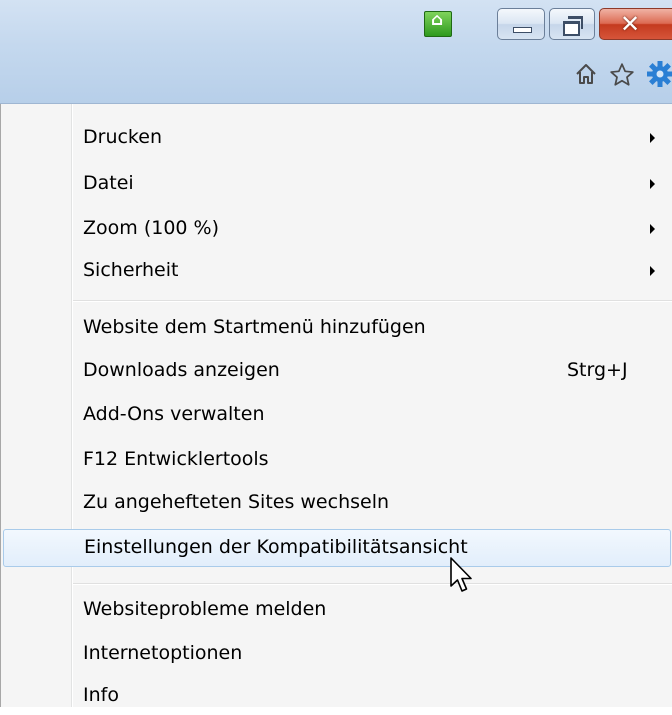 Image resolution: width=672 pixels, height=715 pixels. I want to click on menu-item-info: Info, so click(336, 696).